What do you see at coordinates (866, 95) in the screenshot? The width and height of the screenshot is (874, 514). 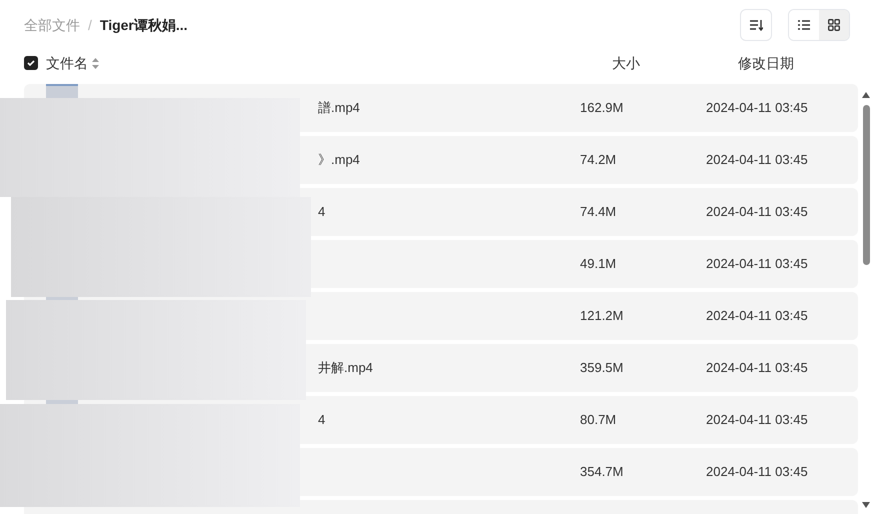 I see `scroll-up-icon` at bounding box center [866, 95].